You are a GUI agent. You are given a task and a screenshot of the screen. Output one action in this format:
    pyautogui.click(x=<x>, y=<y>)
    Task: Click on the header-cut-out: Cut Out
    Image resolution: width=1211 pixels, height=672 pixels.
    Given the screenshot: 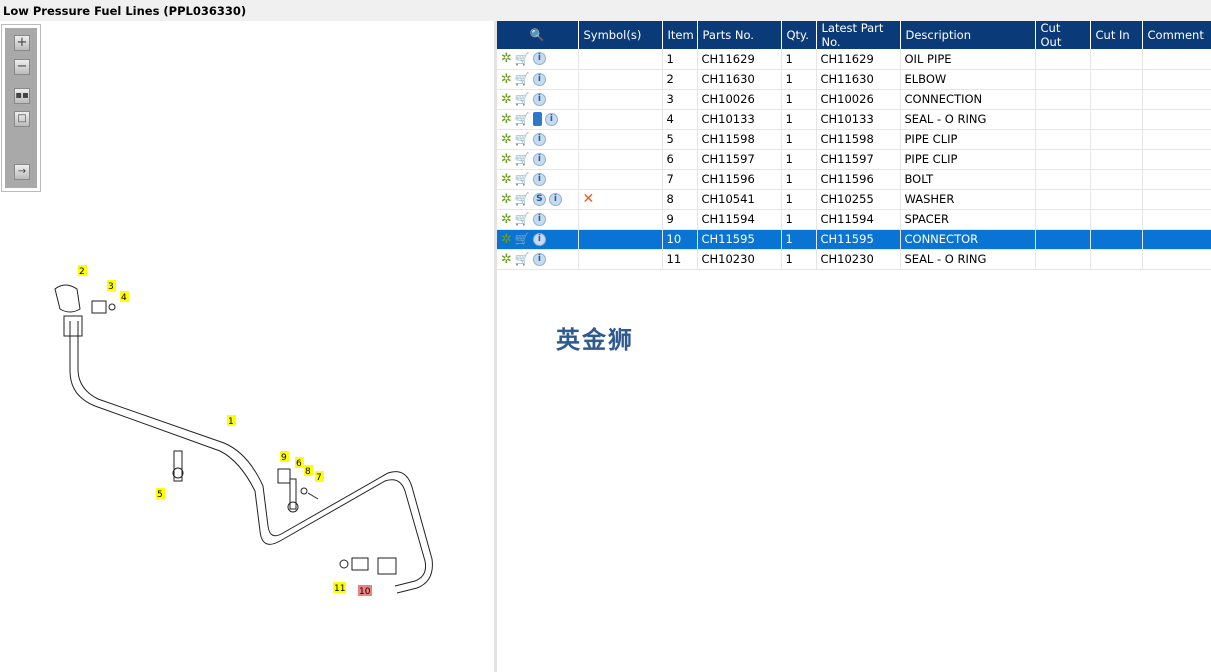 What is the action you would take?
    pyautogui.click(x=1063, y=35)
    